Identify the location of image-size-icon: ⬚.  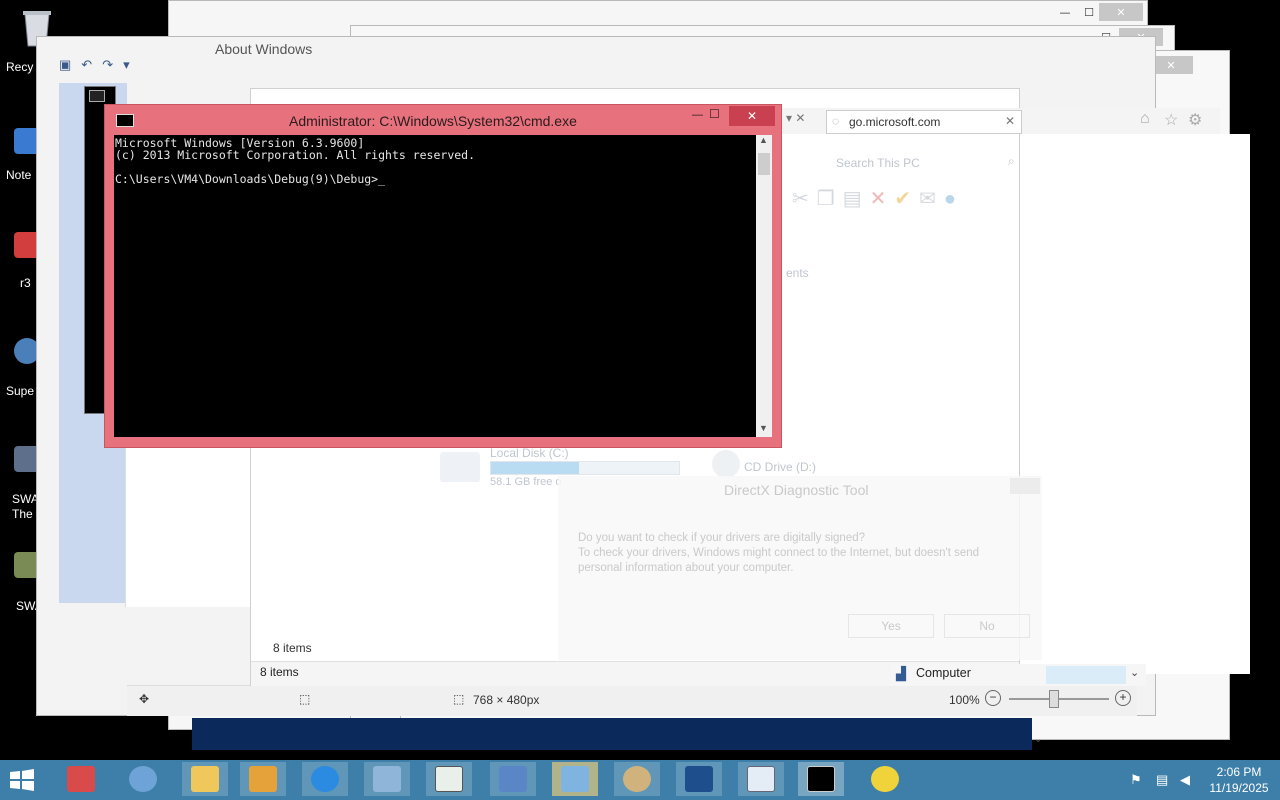
(459, 699).